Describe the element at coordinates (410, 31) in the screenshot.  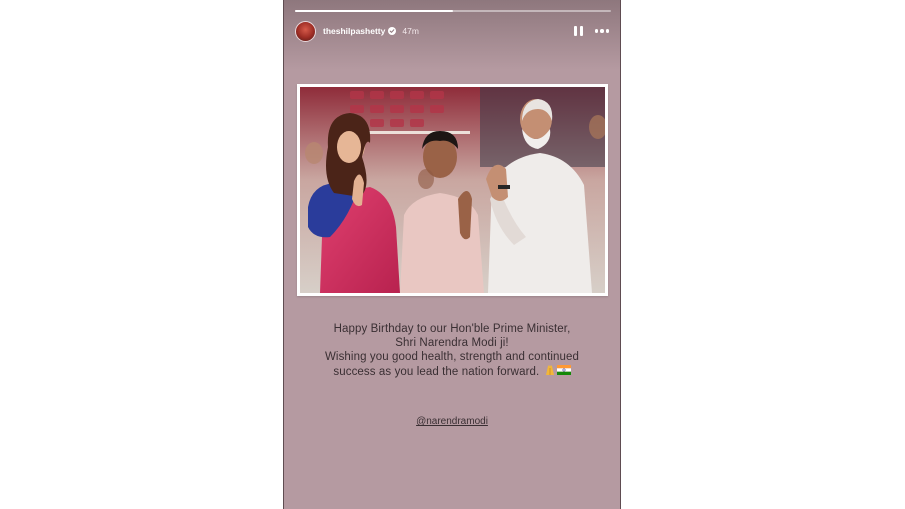
I see `post-time: 47m` at that location.